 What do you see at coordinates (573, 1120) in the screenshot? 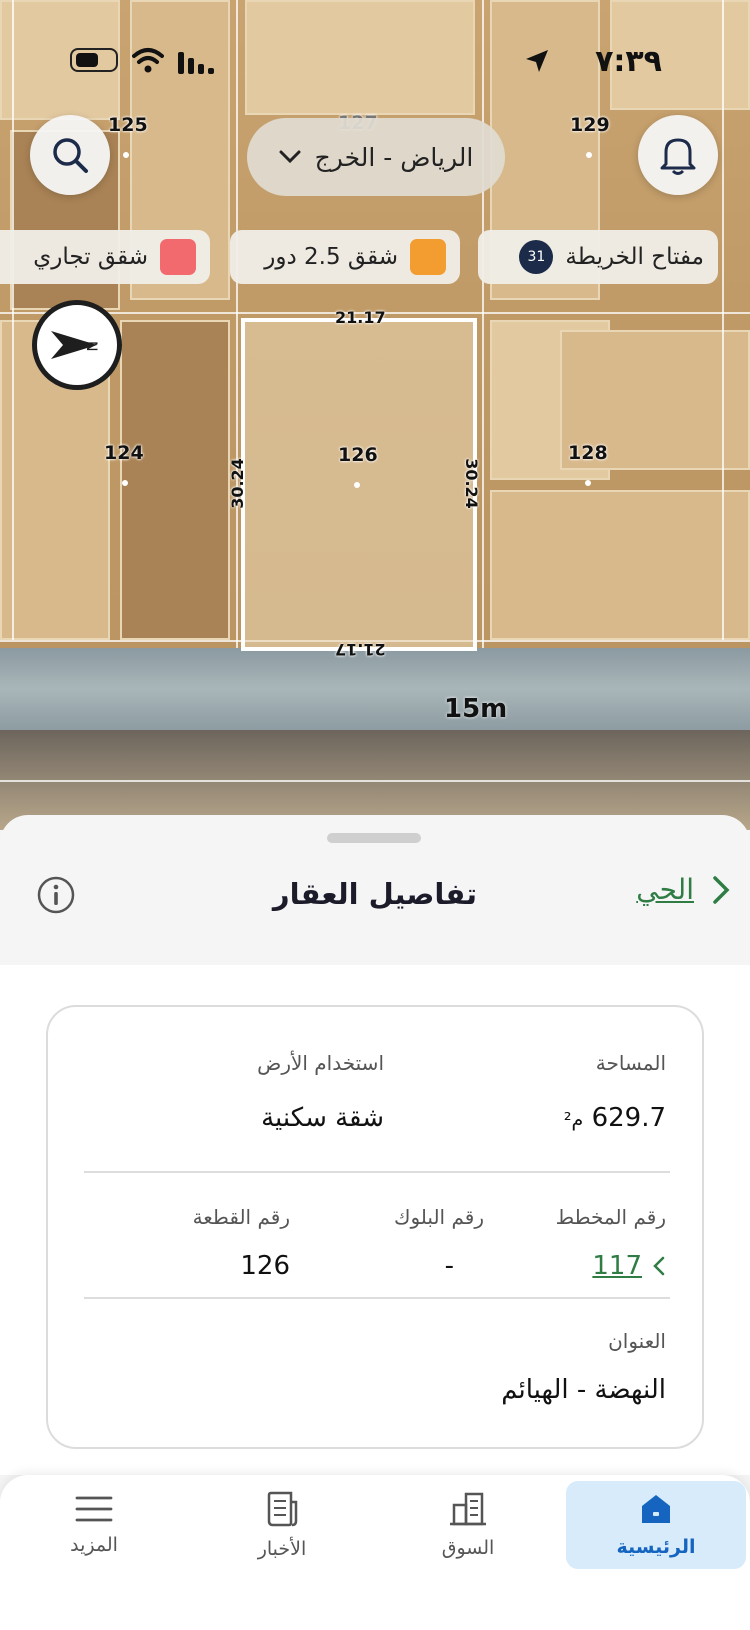
I see `area-unit: م²` at bounding box center [573, 1120].